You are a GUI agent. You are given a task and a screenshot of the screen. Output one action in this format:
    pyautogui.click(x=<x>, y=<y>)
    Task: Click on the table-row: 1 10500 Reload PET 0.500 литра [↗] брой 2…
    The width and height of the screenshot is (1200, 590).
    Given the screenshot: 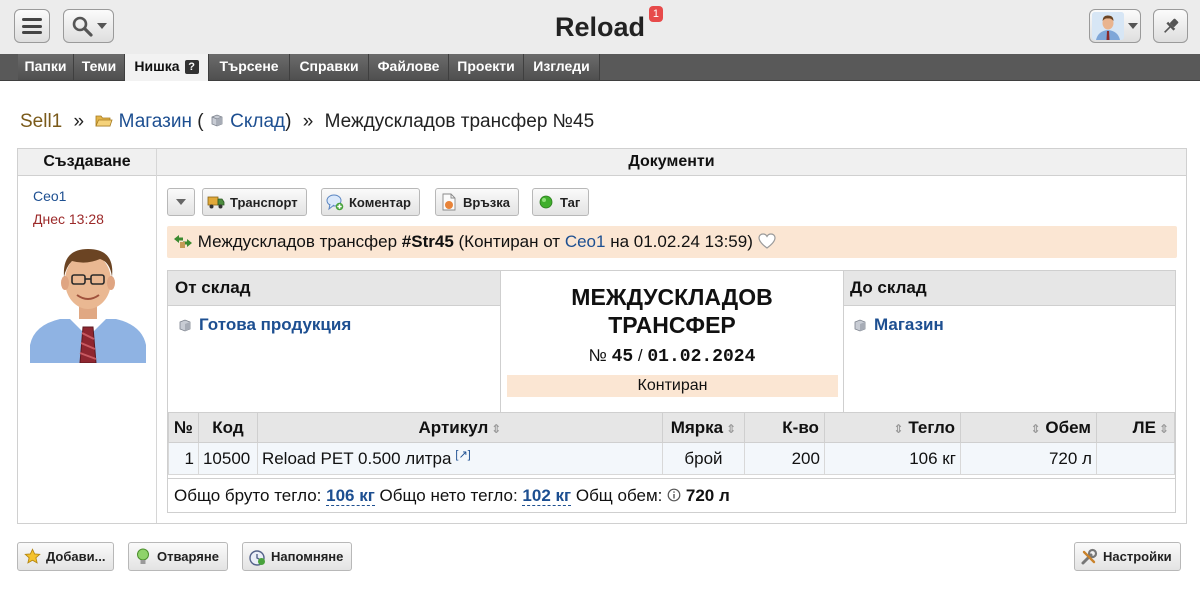 What is the action you would take?
    pyautogui.click(x=672, y=458)
    